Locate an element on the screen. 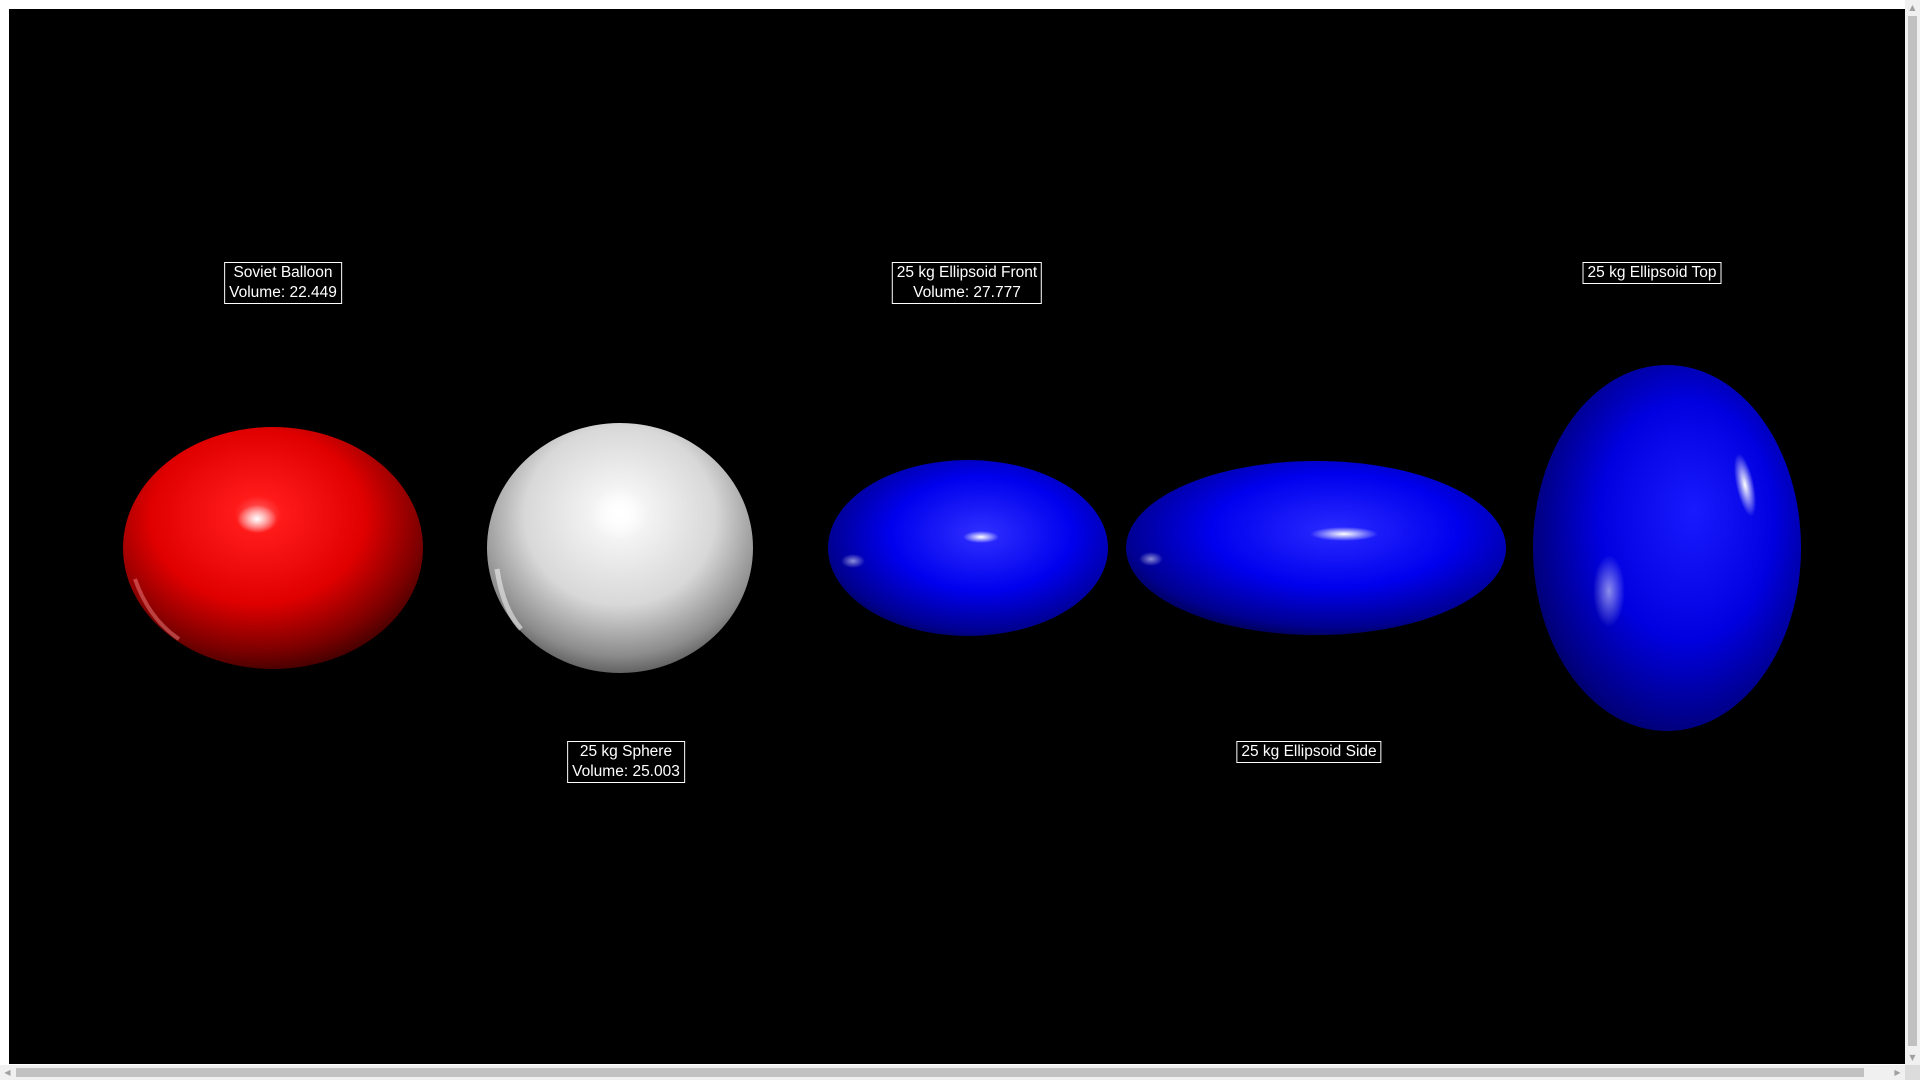  scrollbar-corner is located at coordinates (1912, 1072).